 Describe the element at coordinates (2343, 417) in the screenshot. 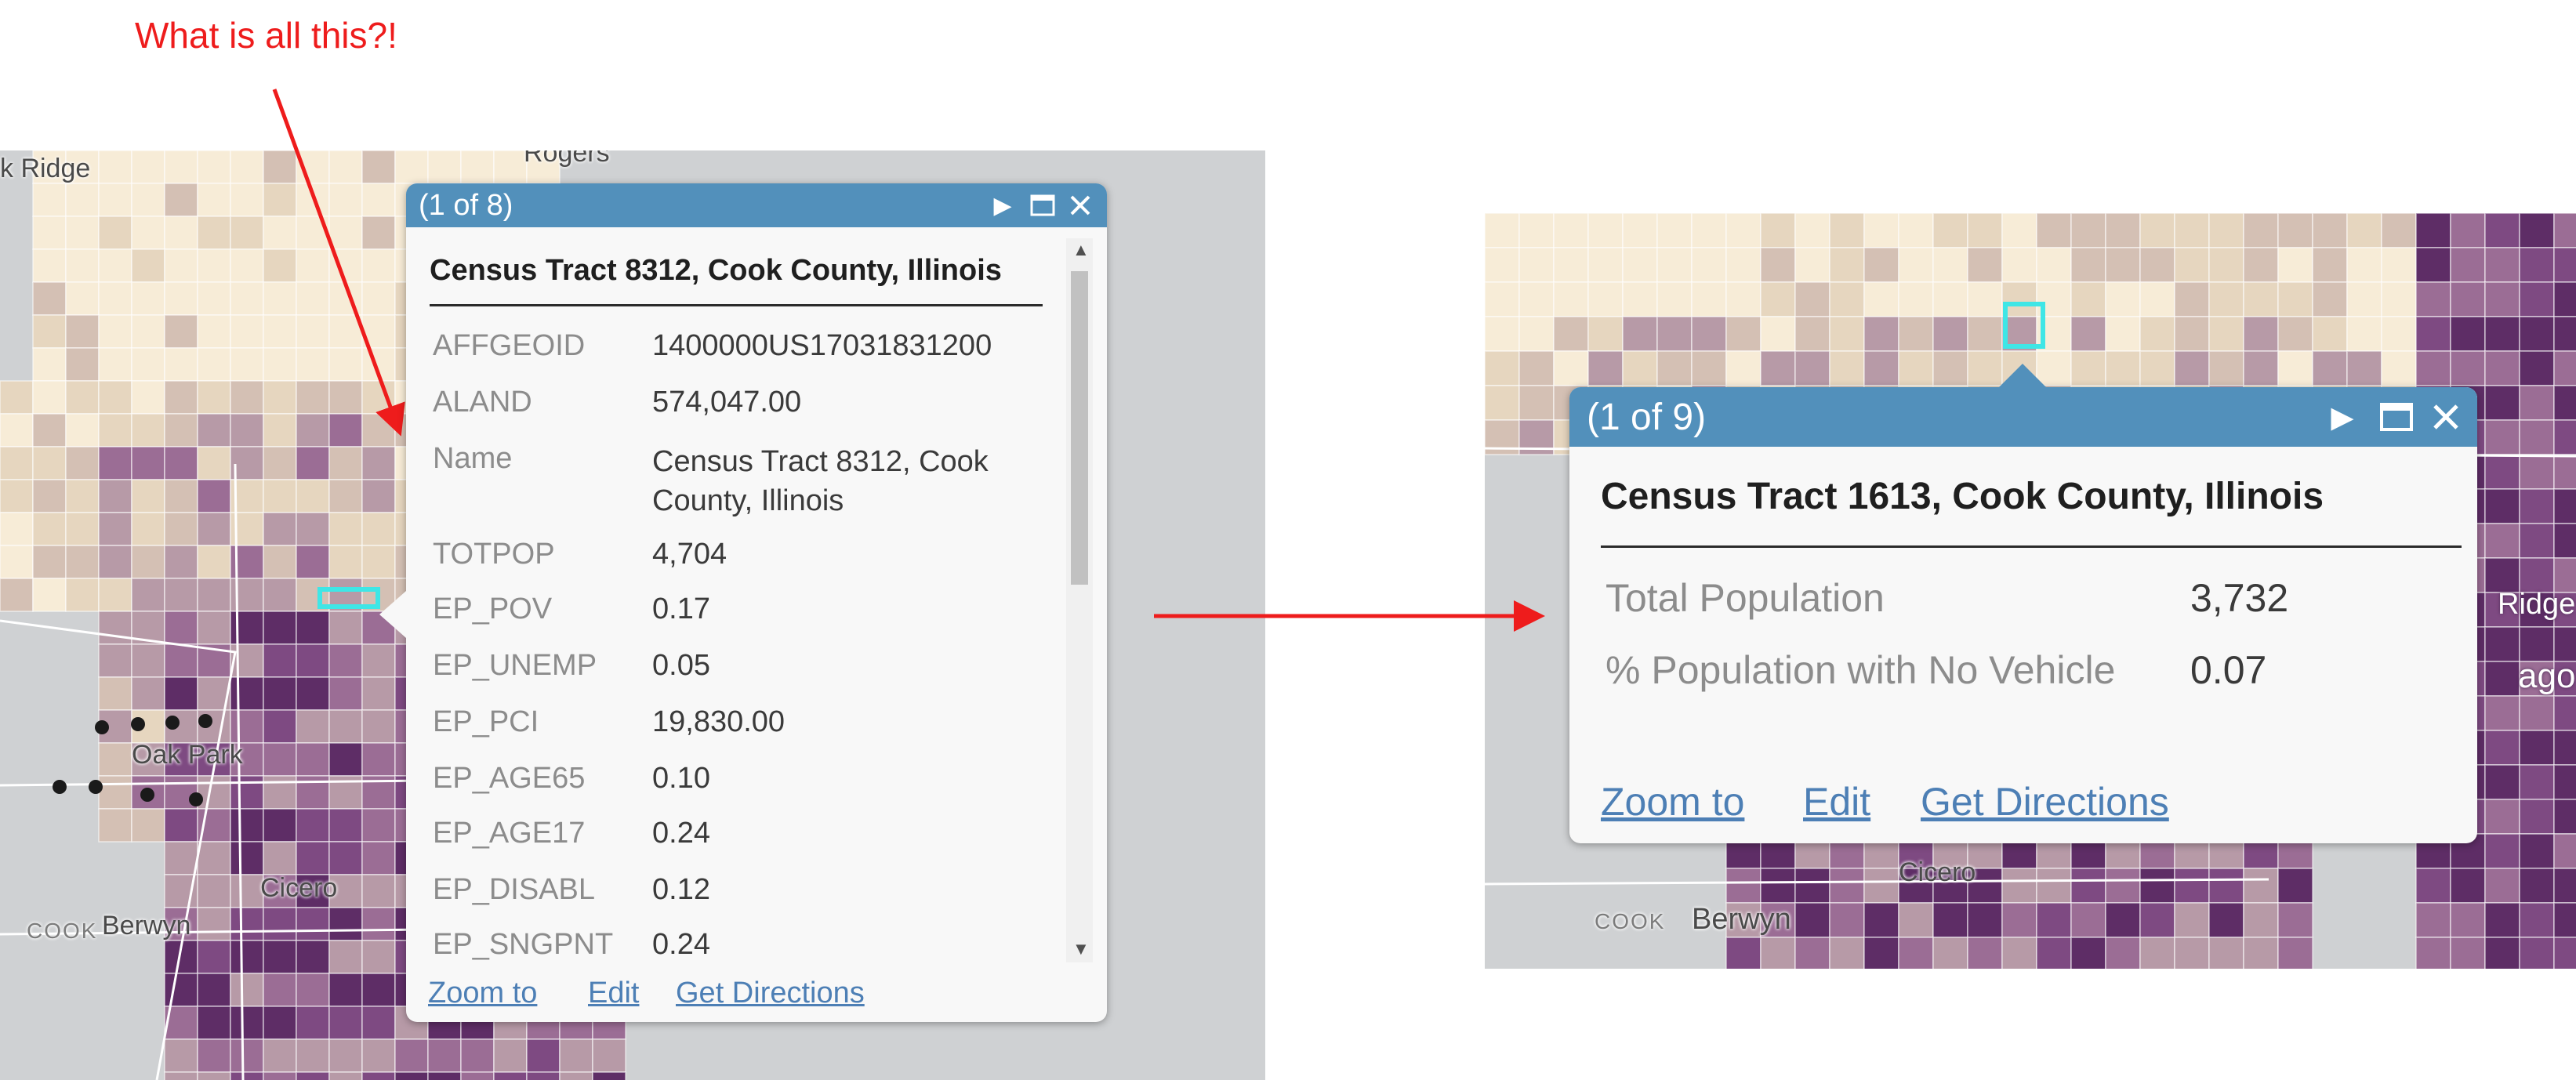

I see `next-feature-icon: ▶` at that location.